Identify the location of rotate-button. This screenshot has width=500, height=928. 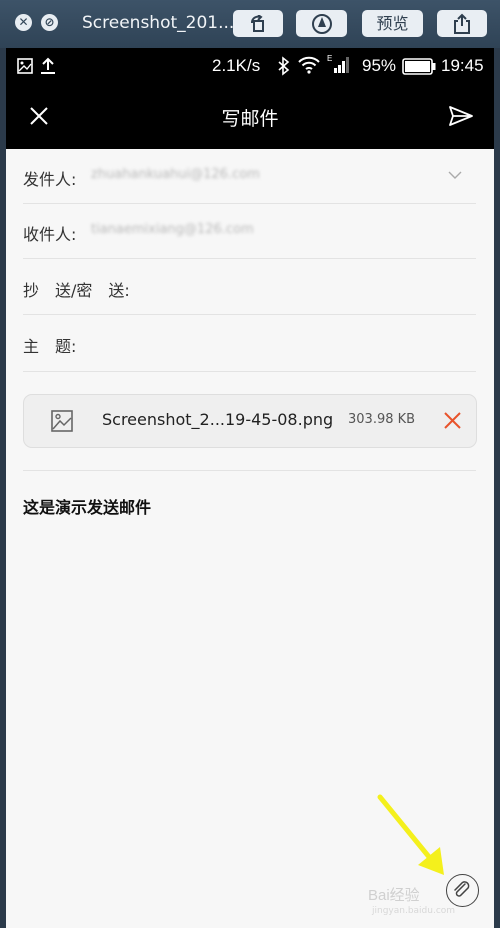
(258, 23).